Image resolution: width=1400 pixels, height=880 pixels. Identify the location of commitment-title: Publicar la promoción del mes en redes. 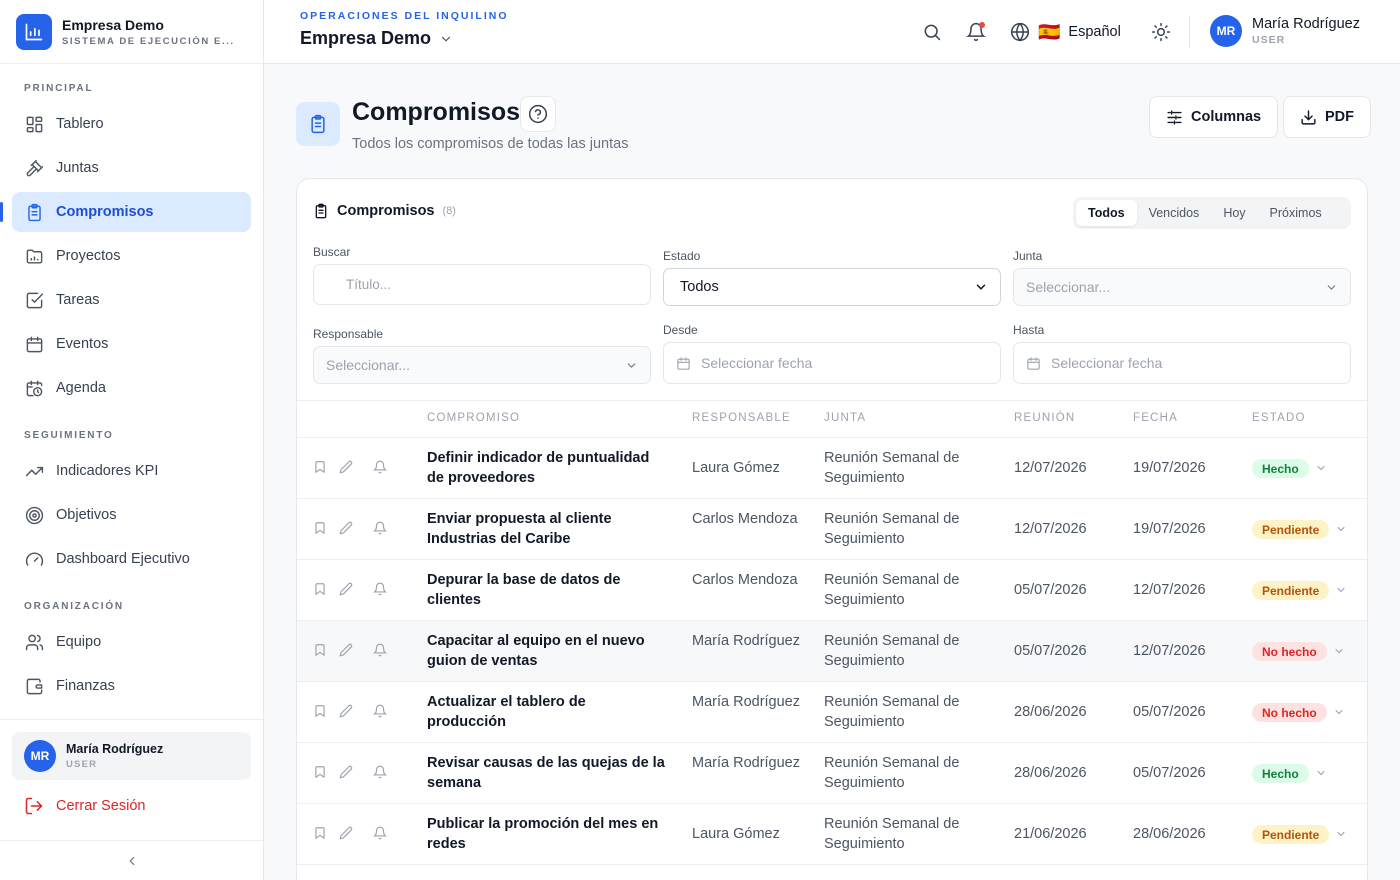
(547, 834).